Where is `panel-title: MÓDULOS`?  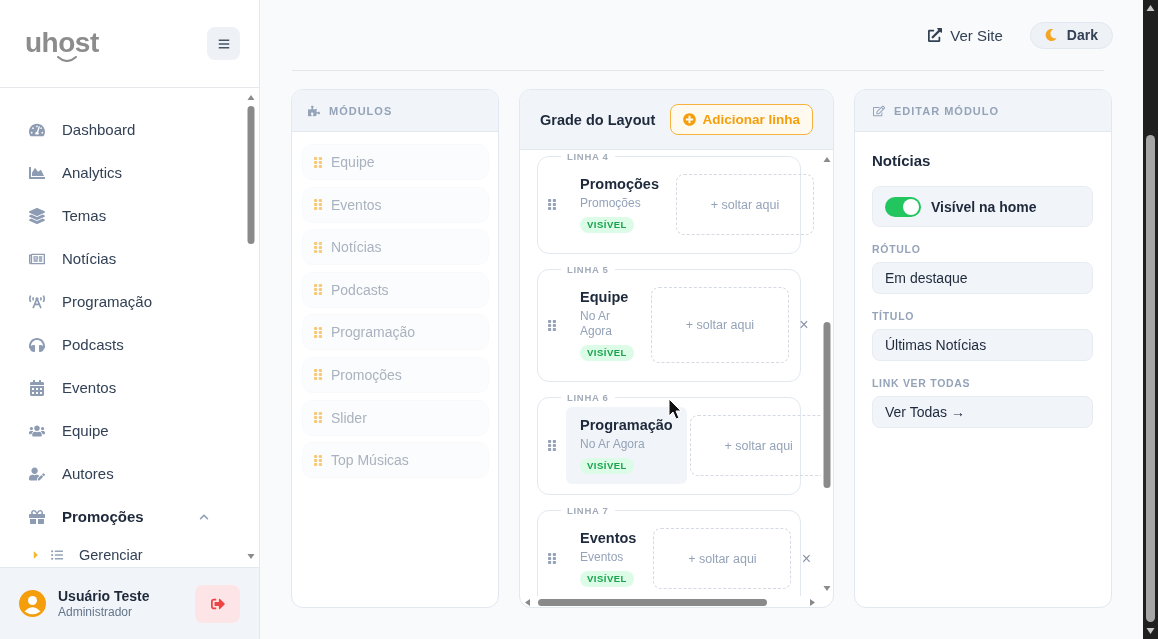
panel-title: MÓDULOS is located at coordinates (361, 110).